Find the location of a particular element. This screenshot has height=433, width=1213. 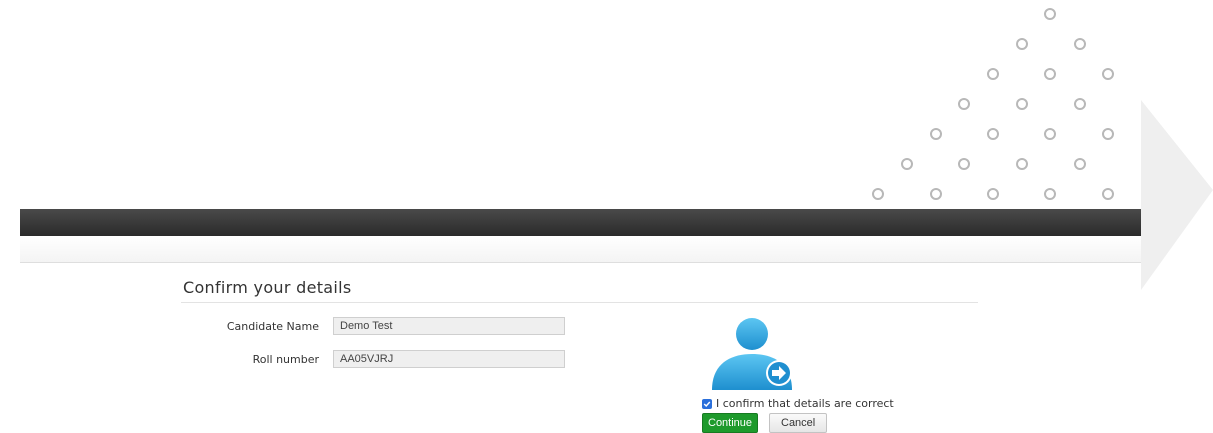

header-bar is located at coordinates (580, 222).